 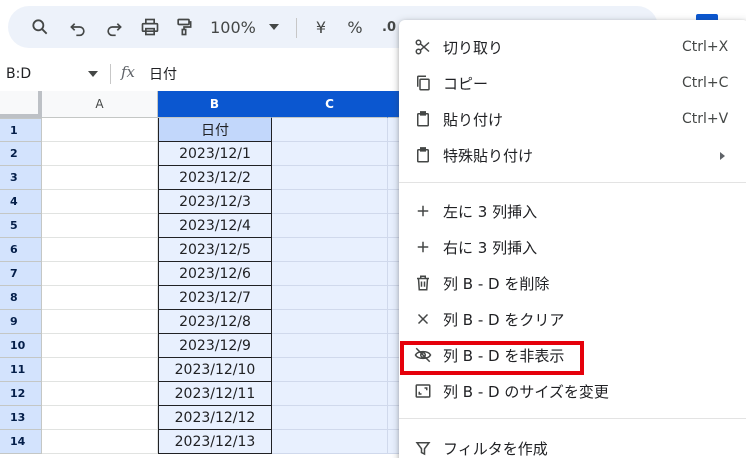 What do you see at coordinates (21, 346) in the screenshot?
I see `row-header: 10` at bounding box center [21, 346].